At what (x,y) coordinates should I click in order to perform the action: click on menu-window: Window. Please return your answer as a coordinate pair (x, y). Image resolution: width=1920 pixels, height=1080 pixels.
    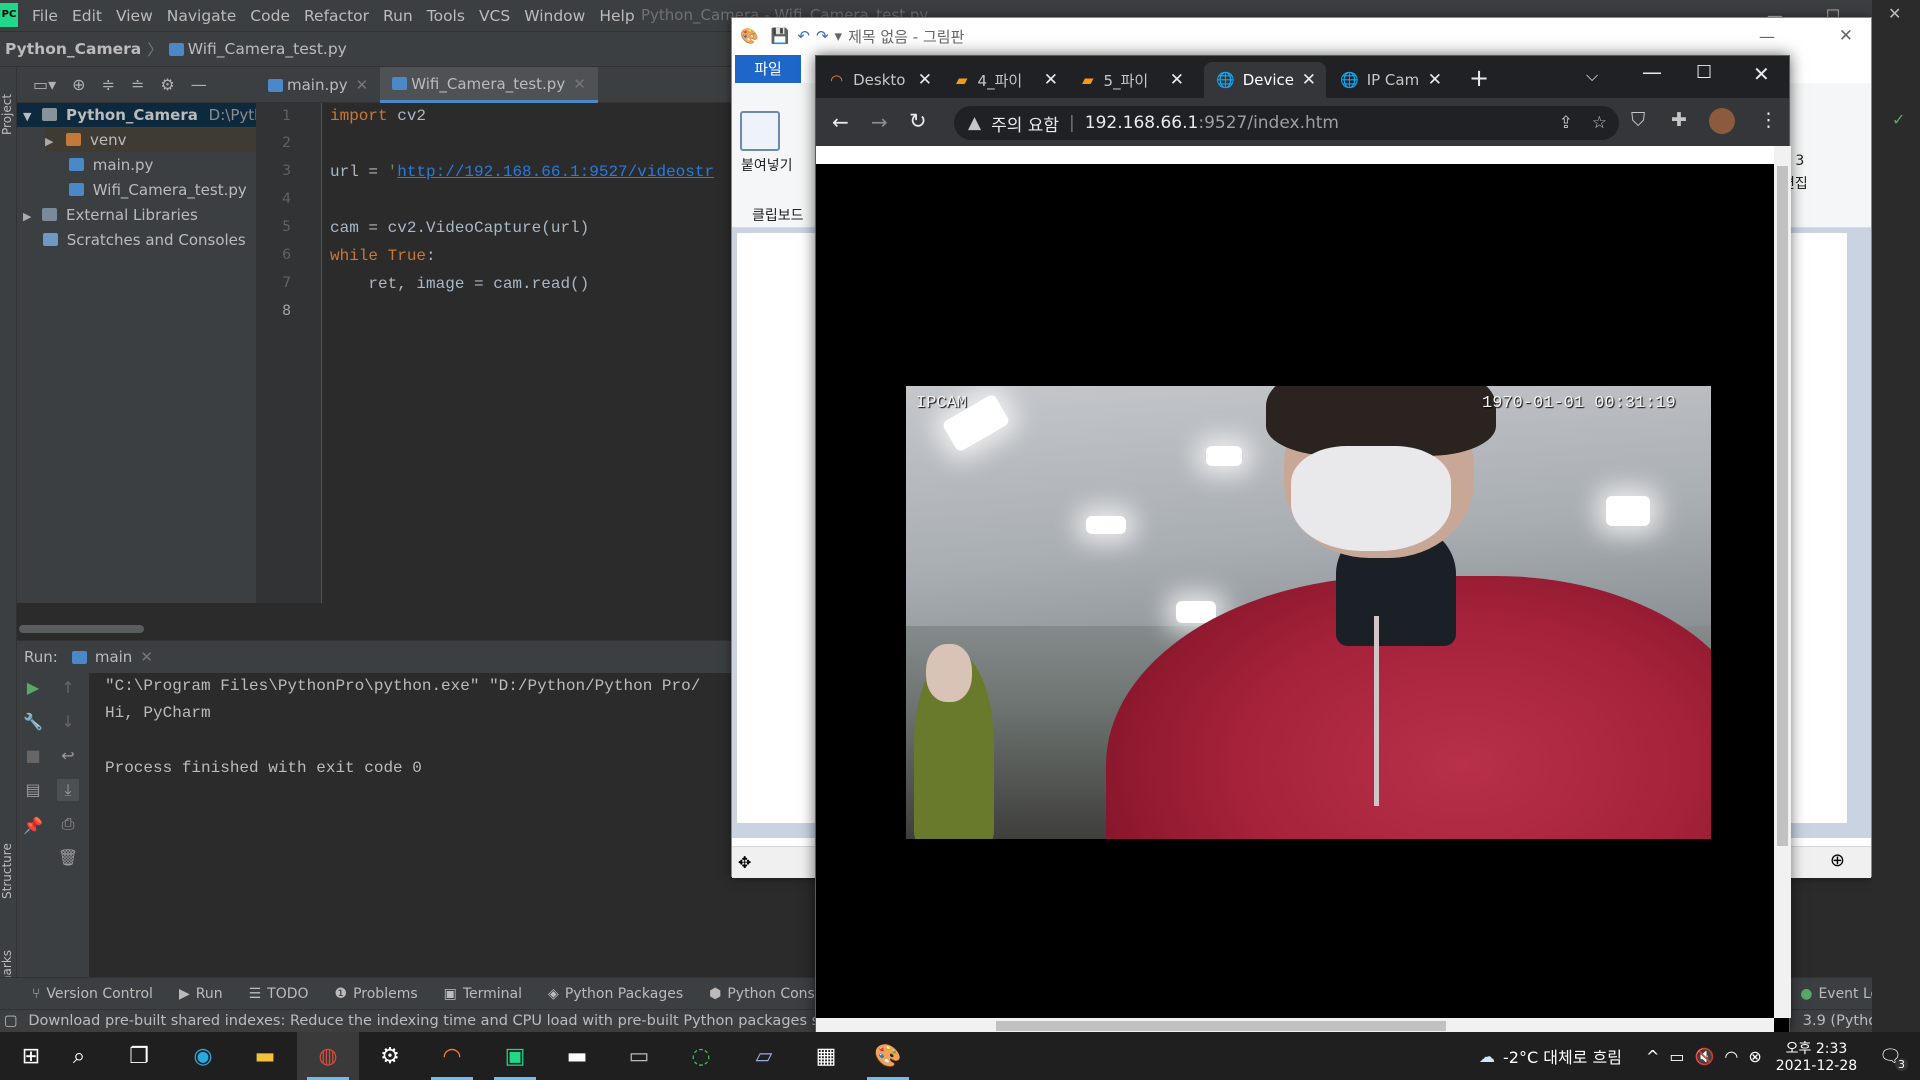
    Looking at the image, I should click on (554, 16).